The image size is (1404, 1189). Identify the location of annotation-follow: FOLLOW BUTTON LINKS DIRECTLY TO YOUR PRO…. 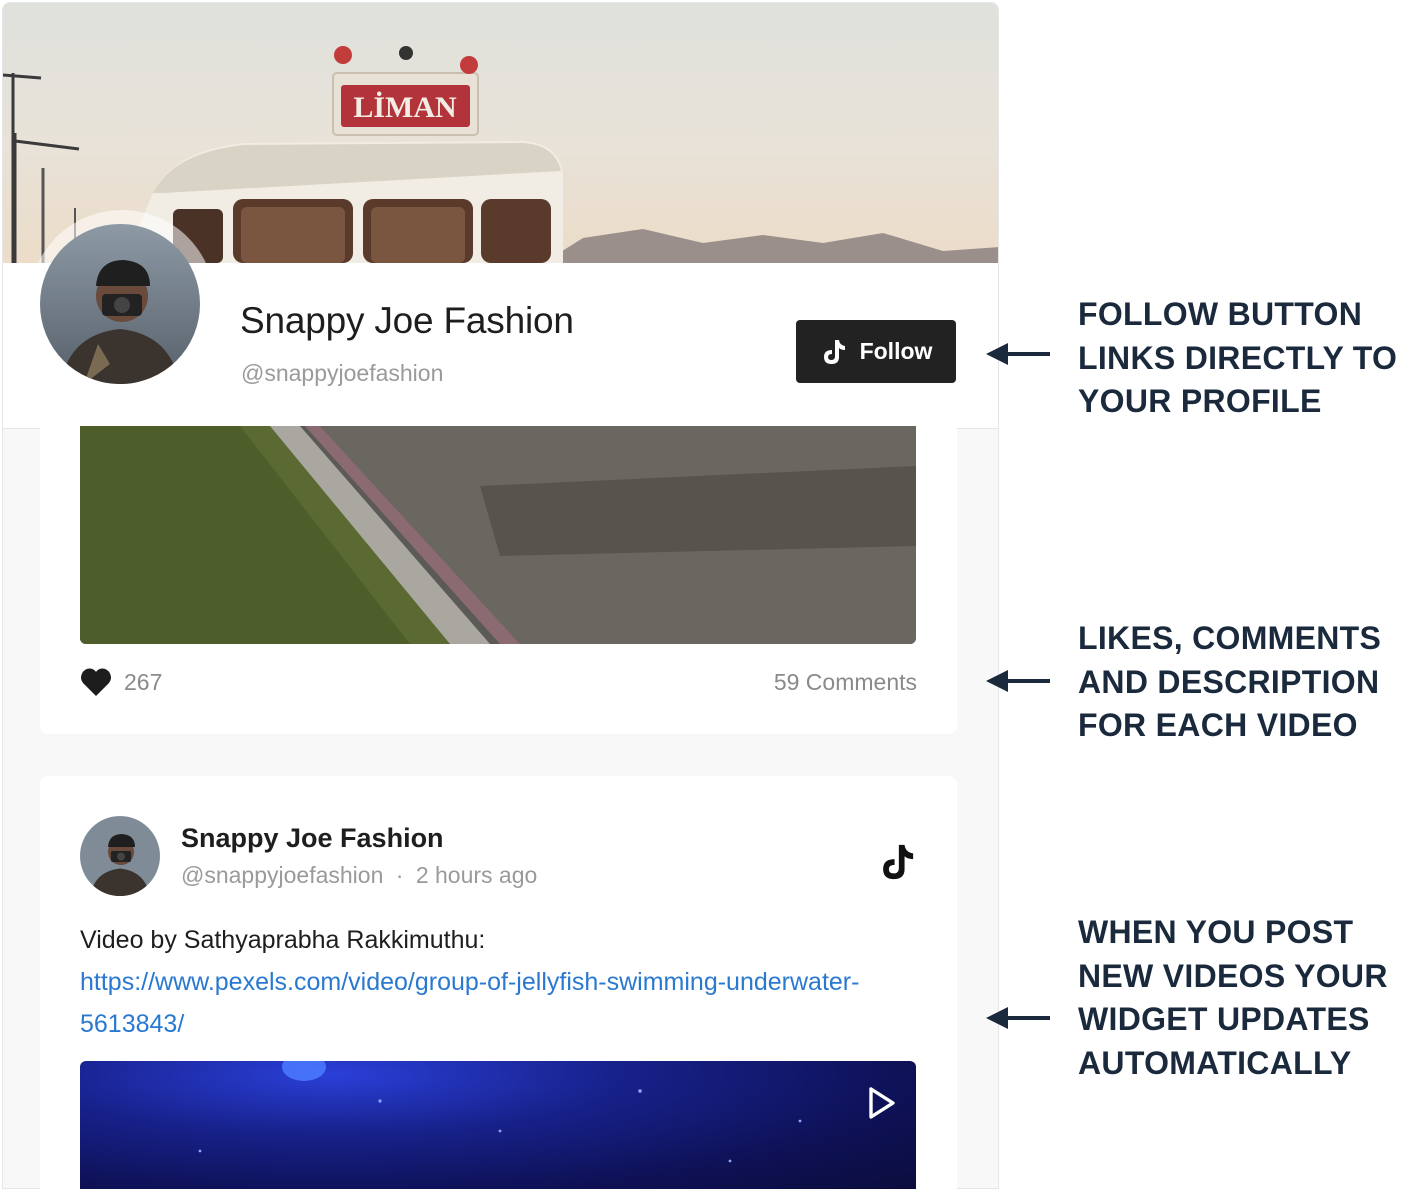
(1238, 357).